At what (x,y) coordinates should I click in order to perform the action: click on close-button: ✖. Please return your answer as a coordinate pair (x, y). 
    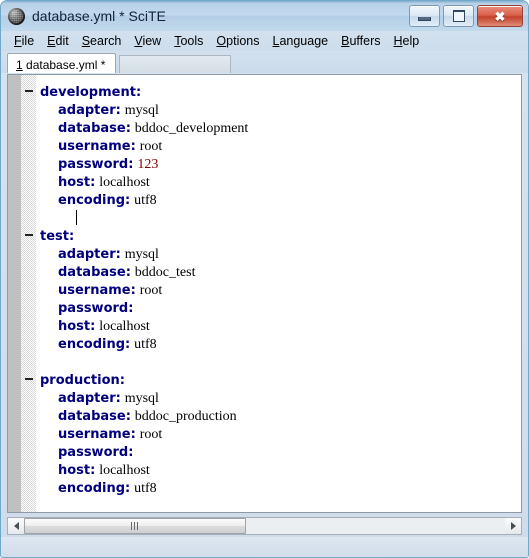
    Looking at the image, I should click on (500, 16).